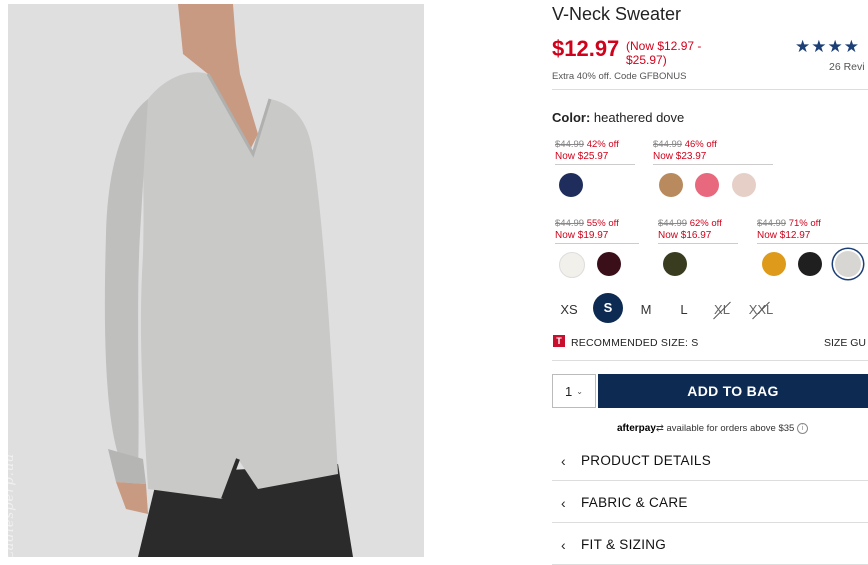  Describe the element at coordinates (602, 144) in the screenshot. I see `discount: 42% off` at that location.